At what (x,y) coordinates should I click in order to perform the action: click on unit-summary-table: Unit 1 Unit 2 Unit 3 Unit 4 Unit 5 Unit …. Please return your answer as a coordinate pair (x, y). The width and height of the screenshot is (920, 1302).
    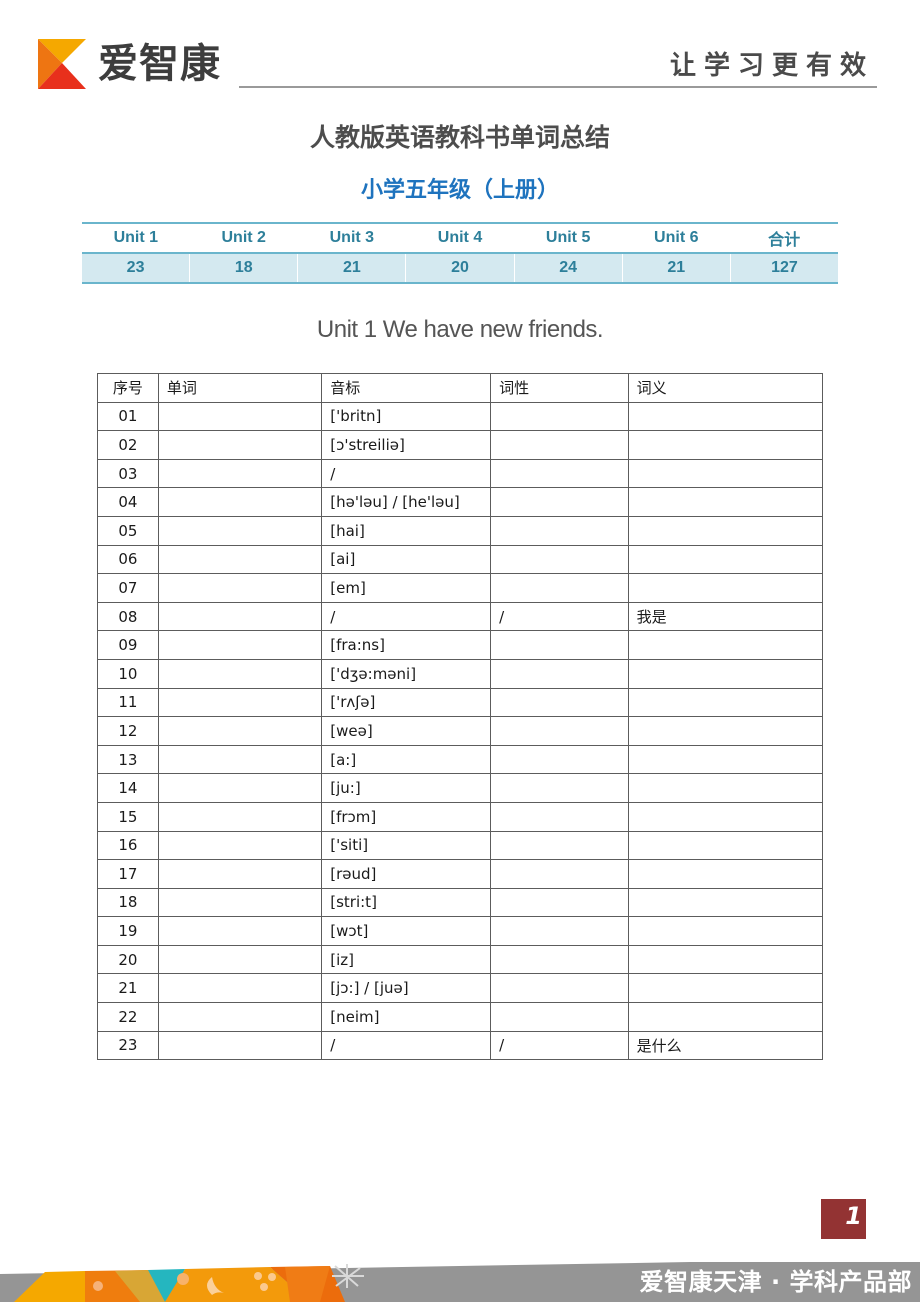
    Looking at the image, I should click on (460, 253).